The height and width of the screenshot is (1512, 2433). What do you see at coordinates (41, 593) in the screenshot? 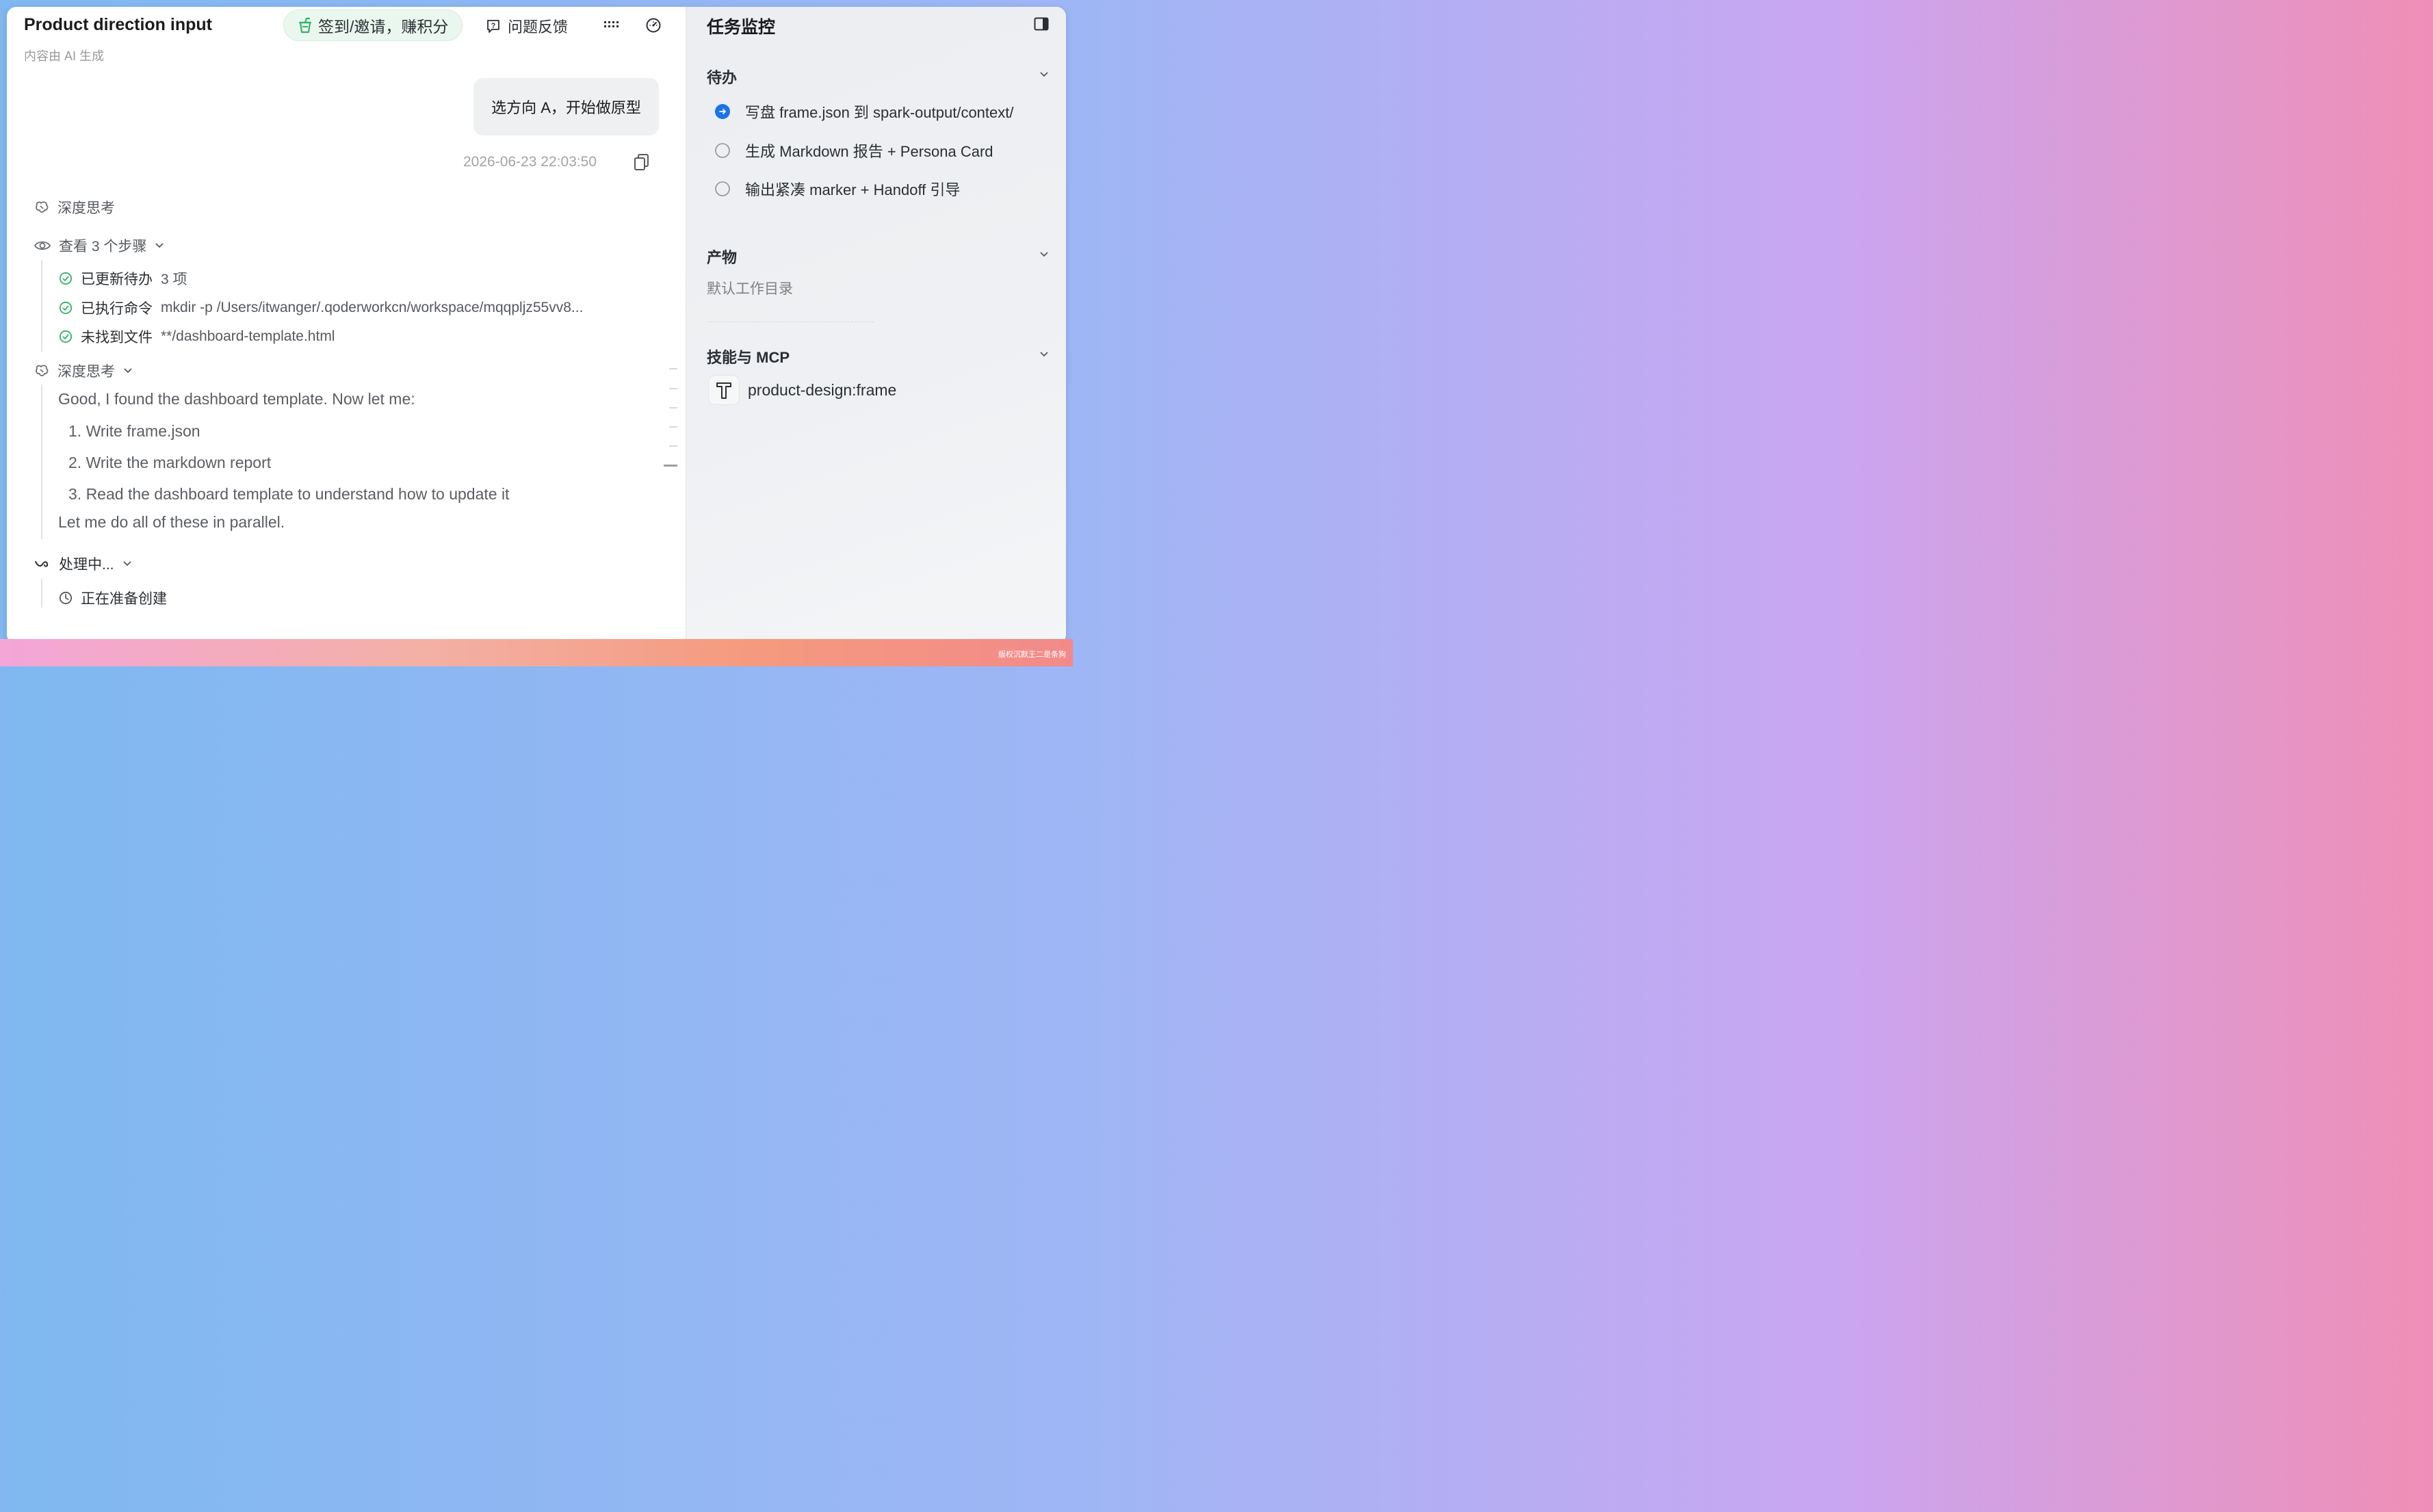
I see `processing-guide-line` at bounding box center [41, 593].